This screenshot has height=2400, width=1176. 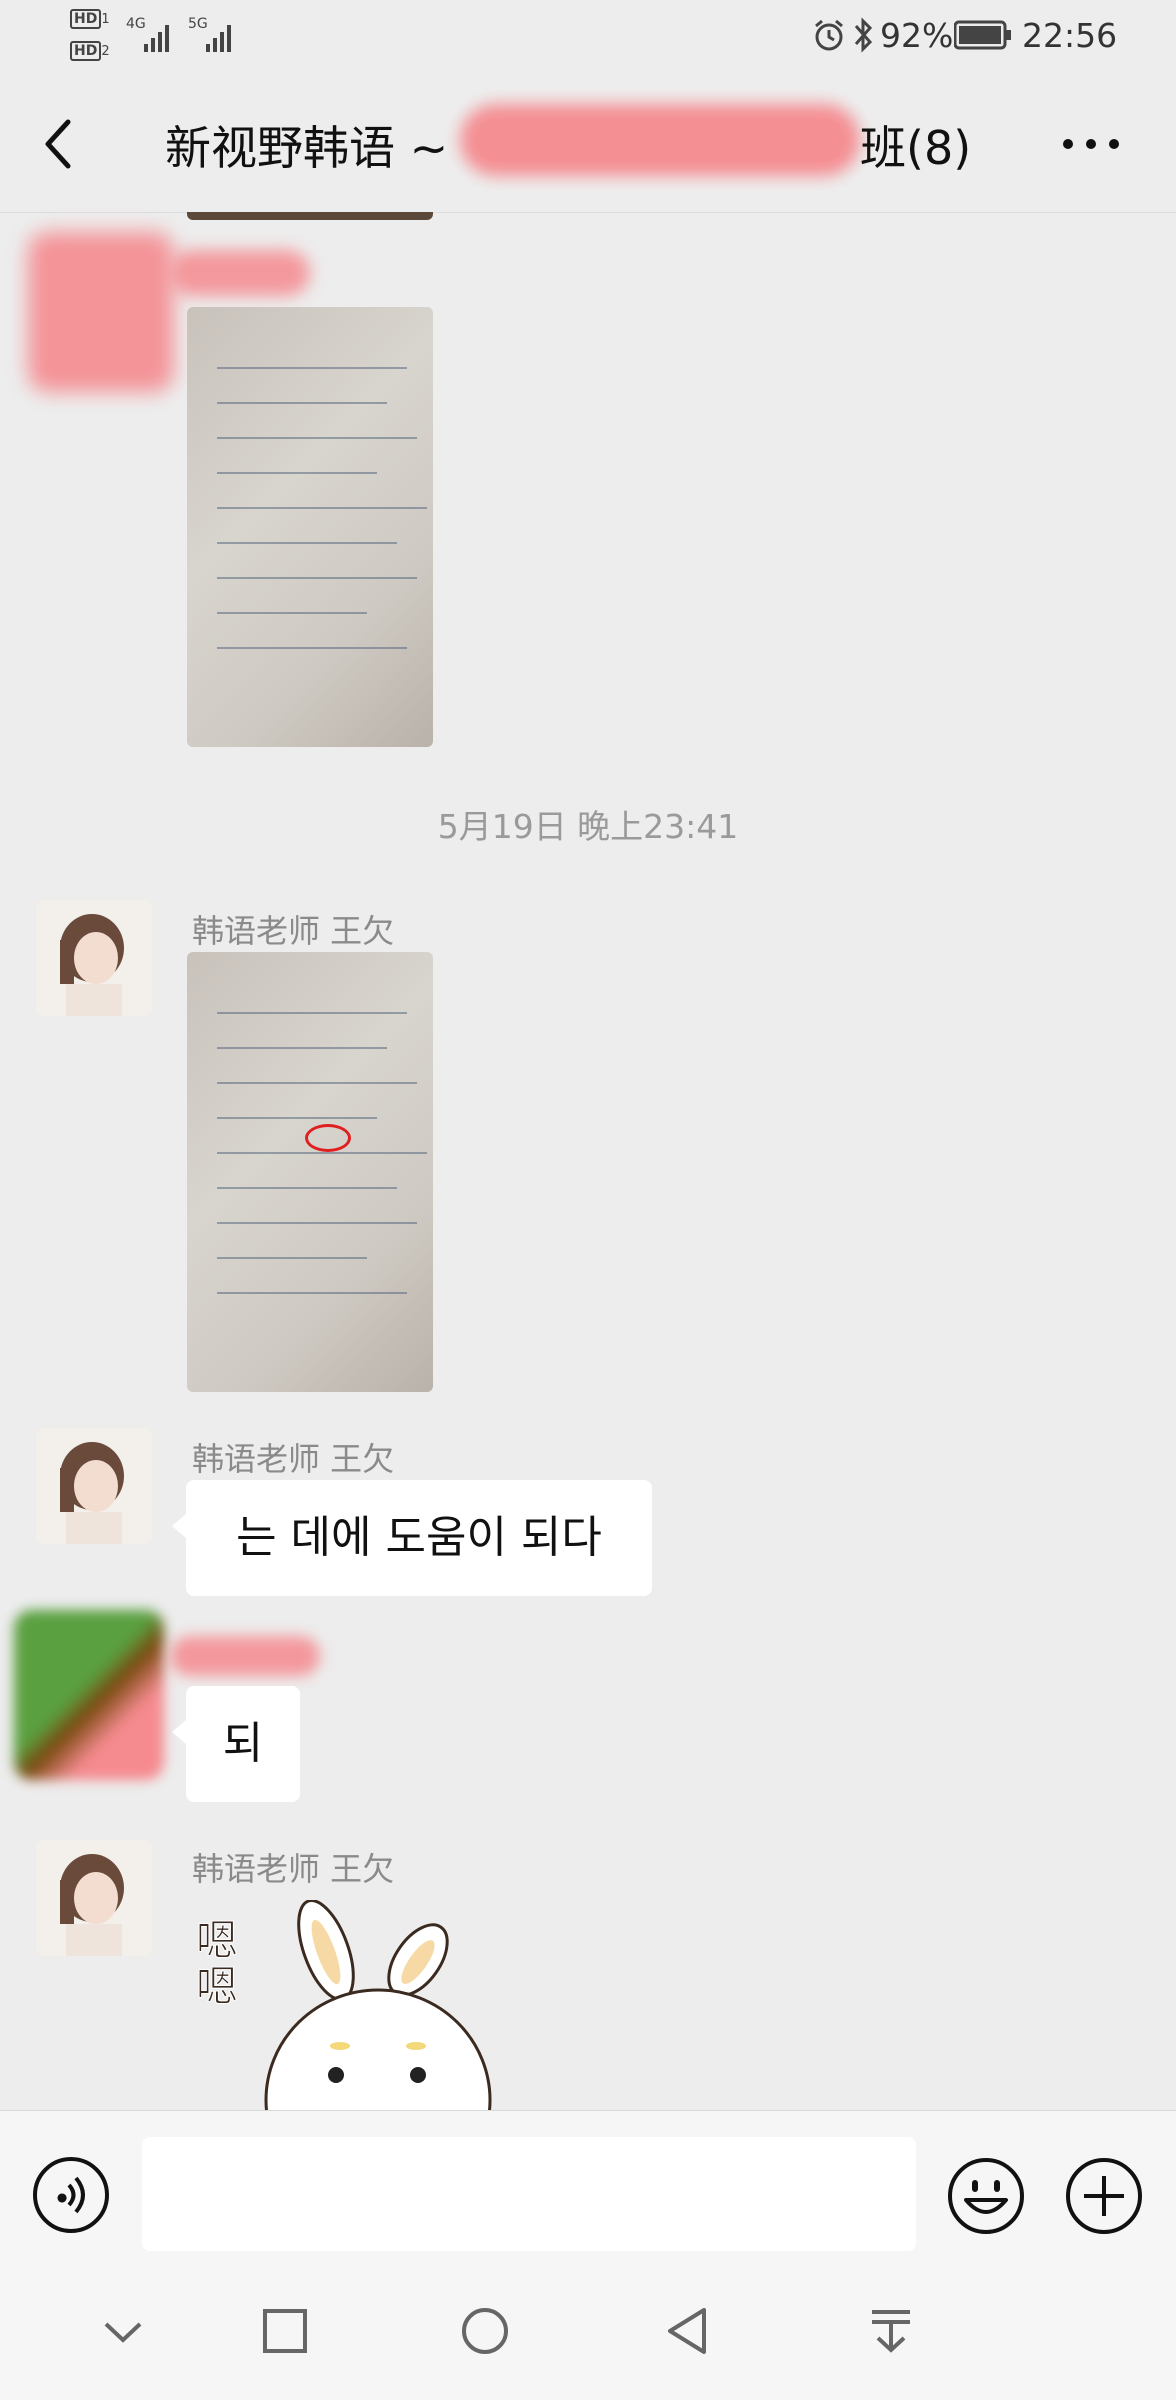 What do you see at coordinates (982, 35) in the screenshot?
I see `battery-icon` at bounding box center [982, 35].